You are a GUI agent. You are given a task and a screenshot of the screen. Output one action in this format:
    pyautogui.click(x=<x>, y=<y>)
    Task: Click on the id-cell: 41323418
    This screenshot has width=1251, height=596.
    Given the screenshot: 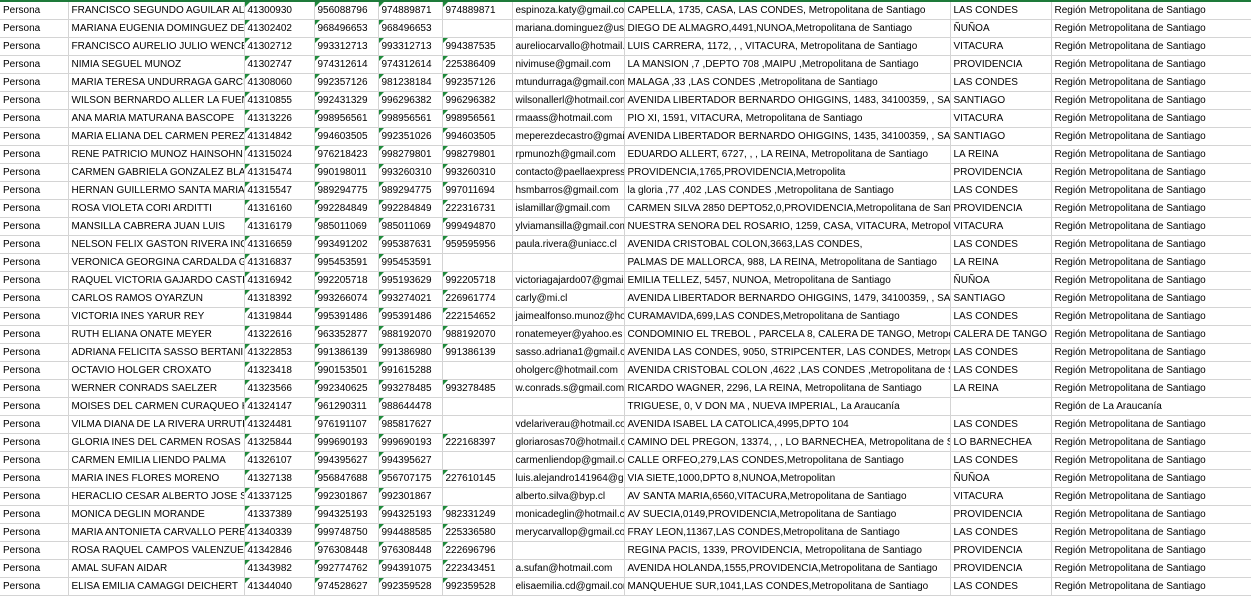 What is the action you would take?
    pyautogui.click(x=279, y=370)
    